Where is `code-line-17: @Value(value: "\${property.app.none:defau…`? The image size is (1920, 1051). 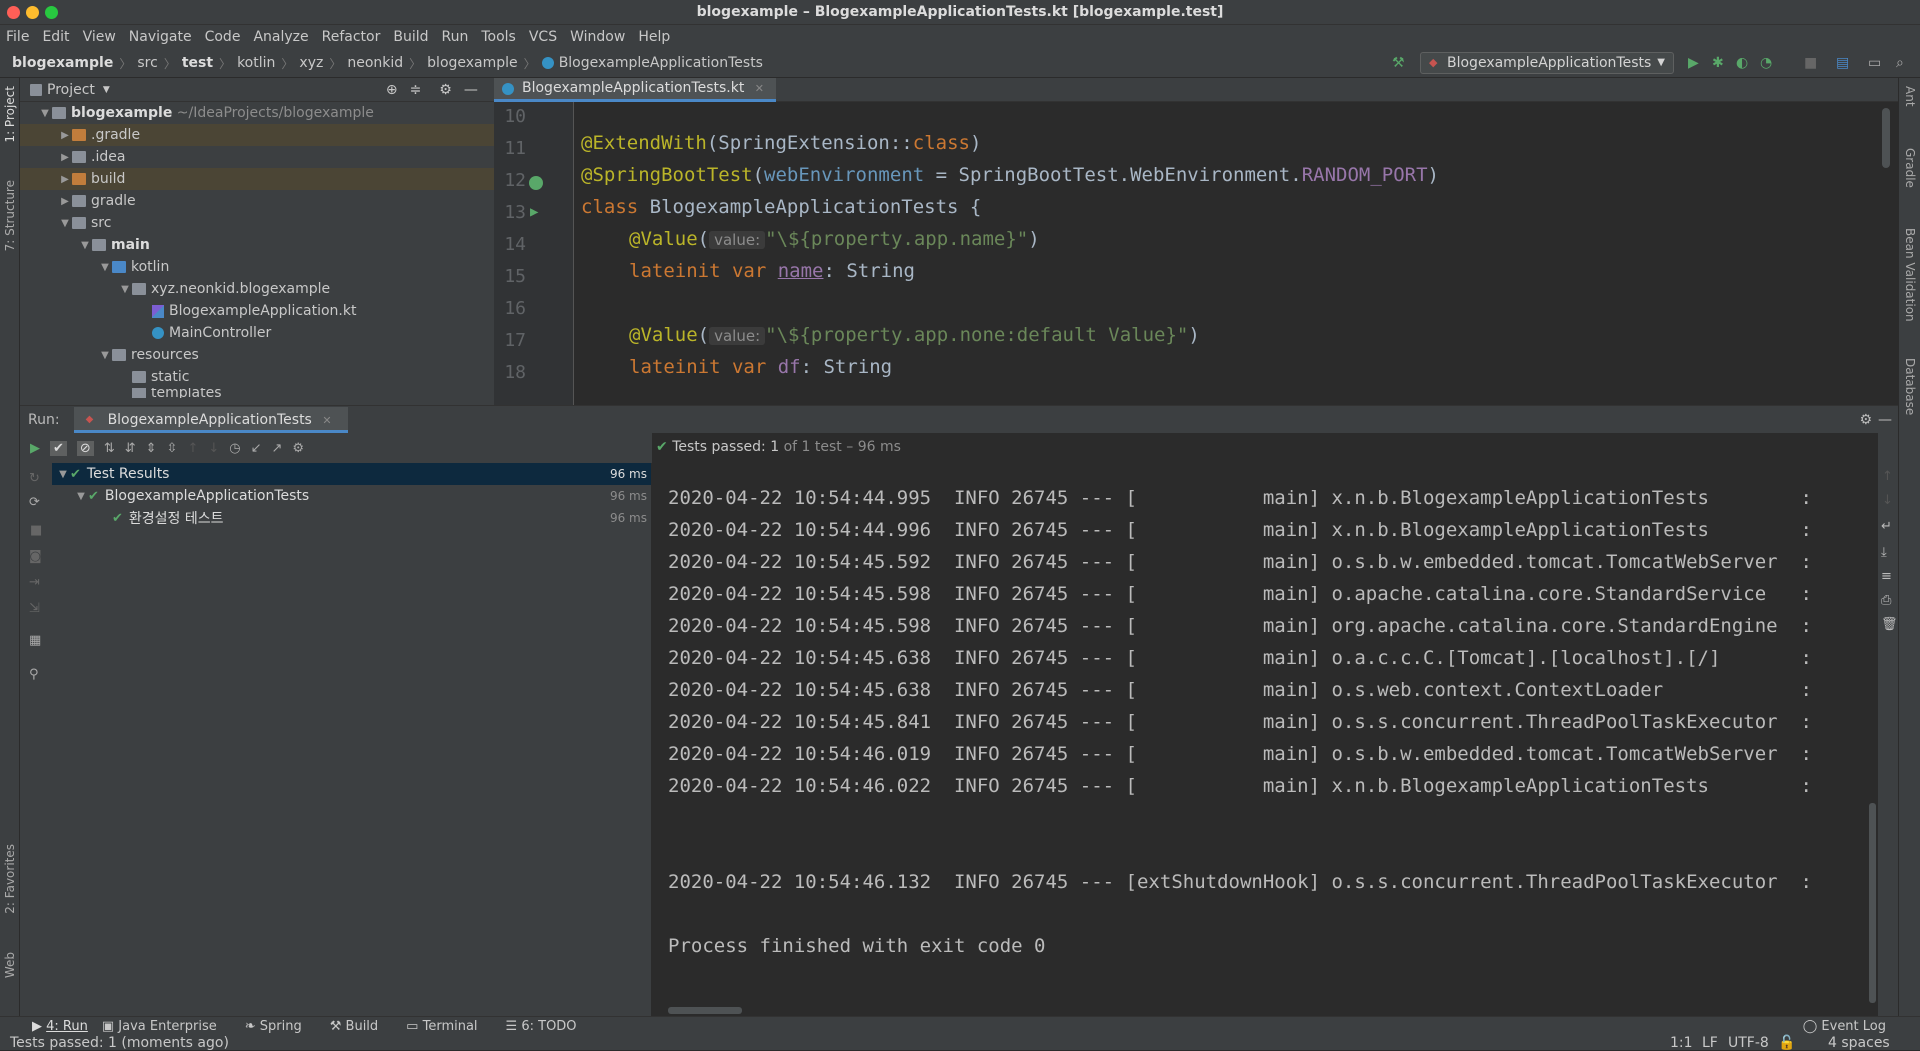 code-line-17: @Value(value: "\${property.app.none:defau… is located at coordinates (914, 335).